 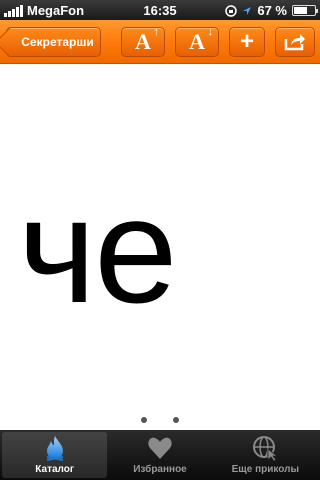 I want to click on font-increase-button: A ↑, so click(x=143, y=42).